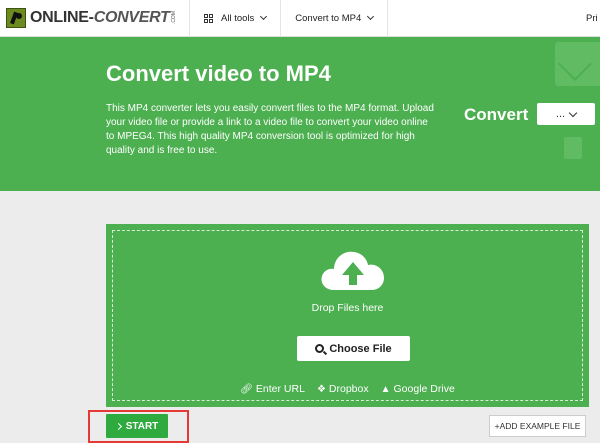  Describe the element at coordinates (385, 389) in the screenshot. I see `google-drive-icon: ▲` at that location.